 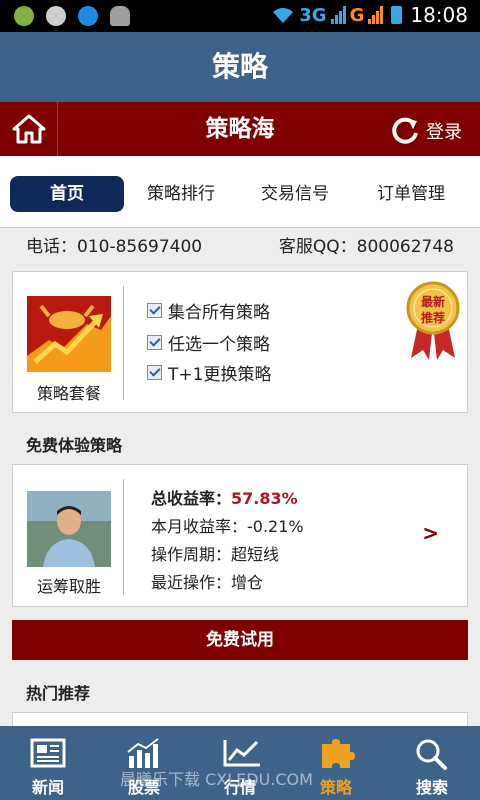 I want to click on strategy-name: 运筹取胜, so click(x=68, y=586).